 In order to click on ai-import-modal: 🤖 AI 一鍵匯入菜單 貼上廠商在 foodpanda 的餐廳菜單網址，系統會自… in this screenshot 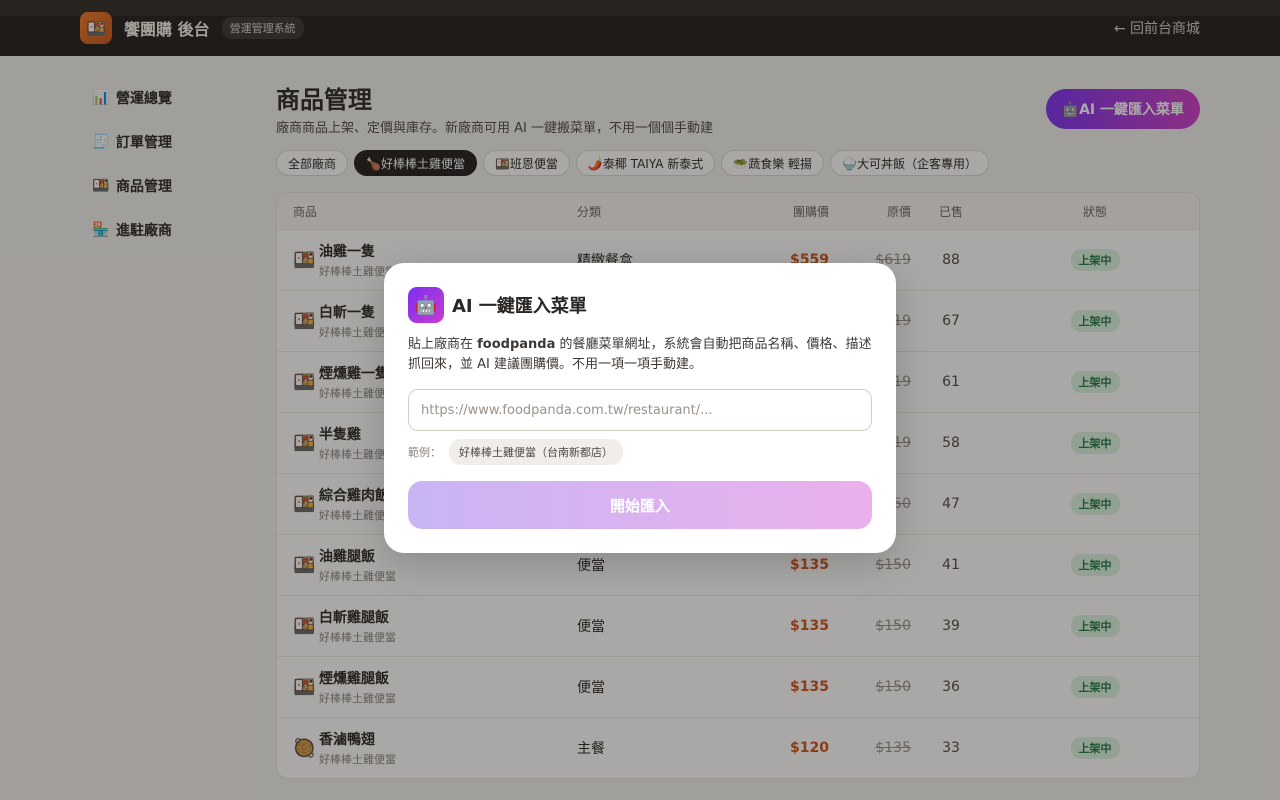, I will do `click(640, 408)`.